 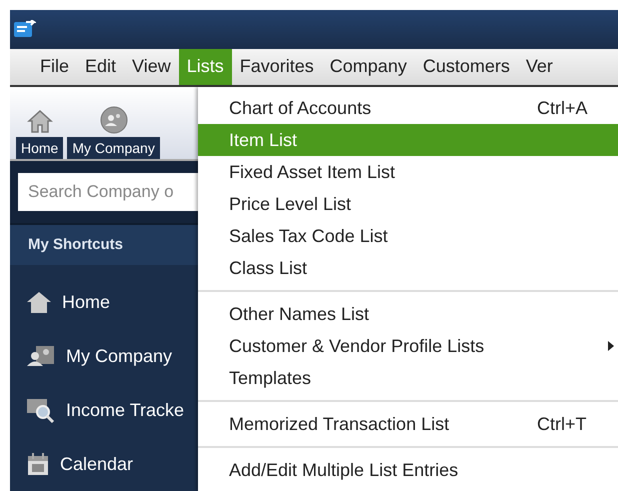 What do you see at coordinates (25, 29) in the screenshot?
I see `app-logo-icon` at bounding box center [25, 29].